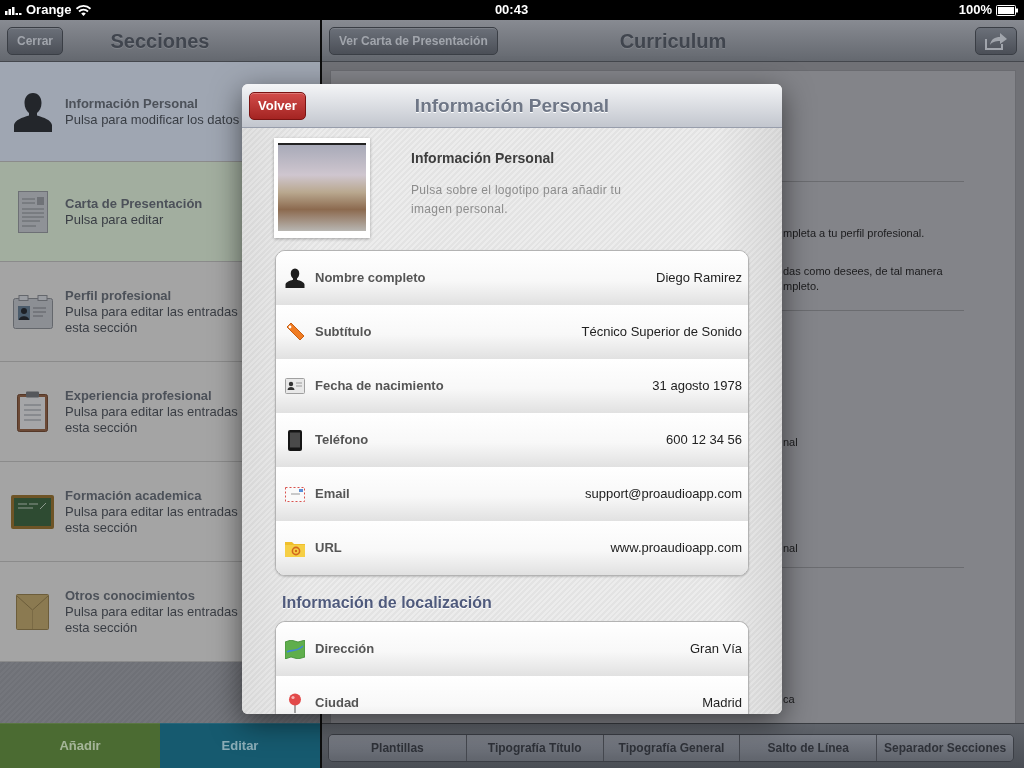 The width and height of the screenshot is (1024, 768). I want to click on segment-button: Tipografía Título, so click(534, 748).